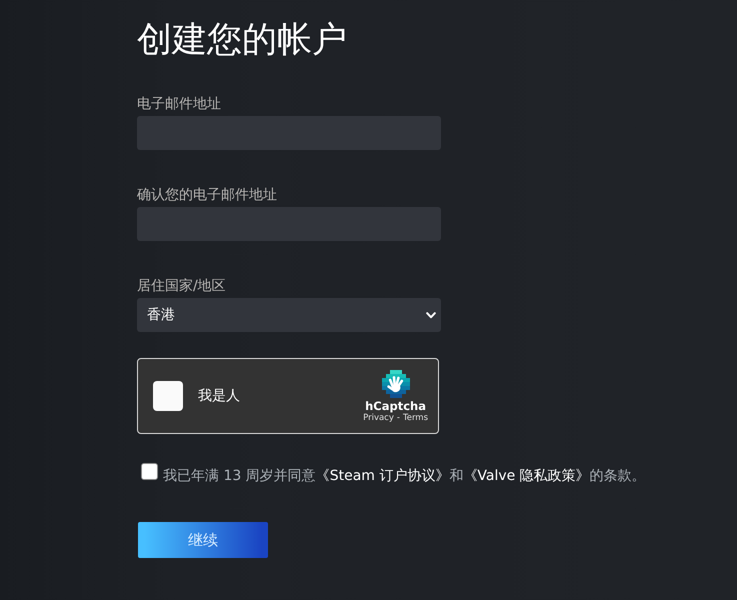 The width and height of the screenshot is (737, 600). What do you see at coordinates (431, 315) in the screenshot?
I see `chevron-down-icon` at bounding box center [431, 315].